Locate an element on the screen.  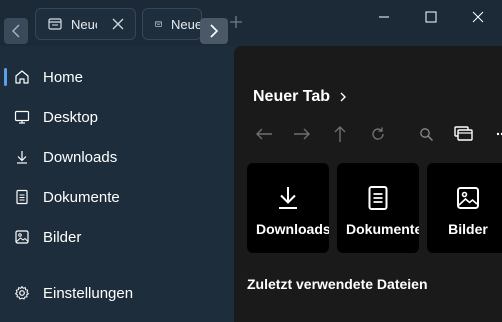
chevron-left-icon is located at coordinates (16, 31).